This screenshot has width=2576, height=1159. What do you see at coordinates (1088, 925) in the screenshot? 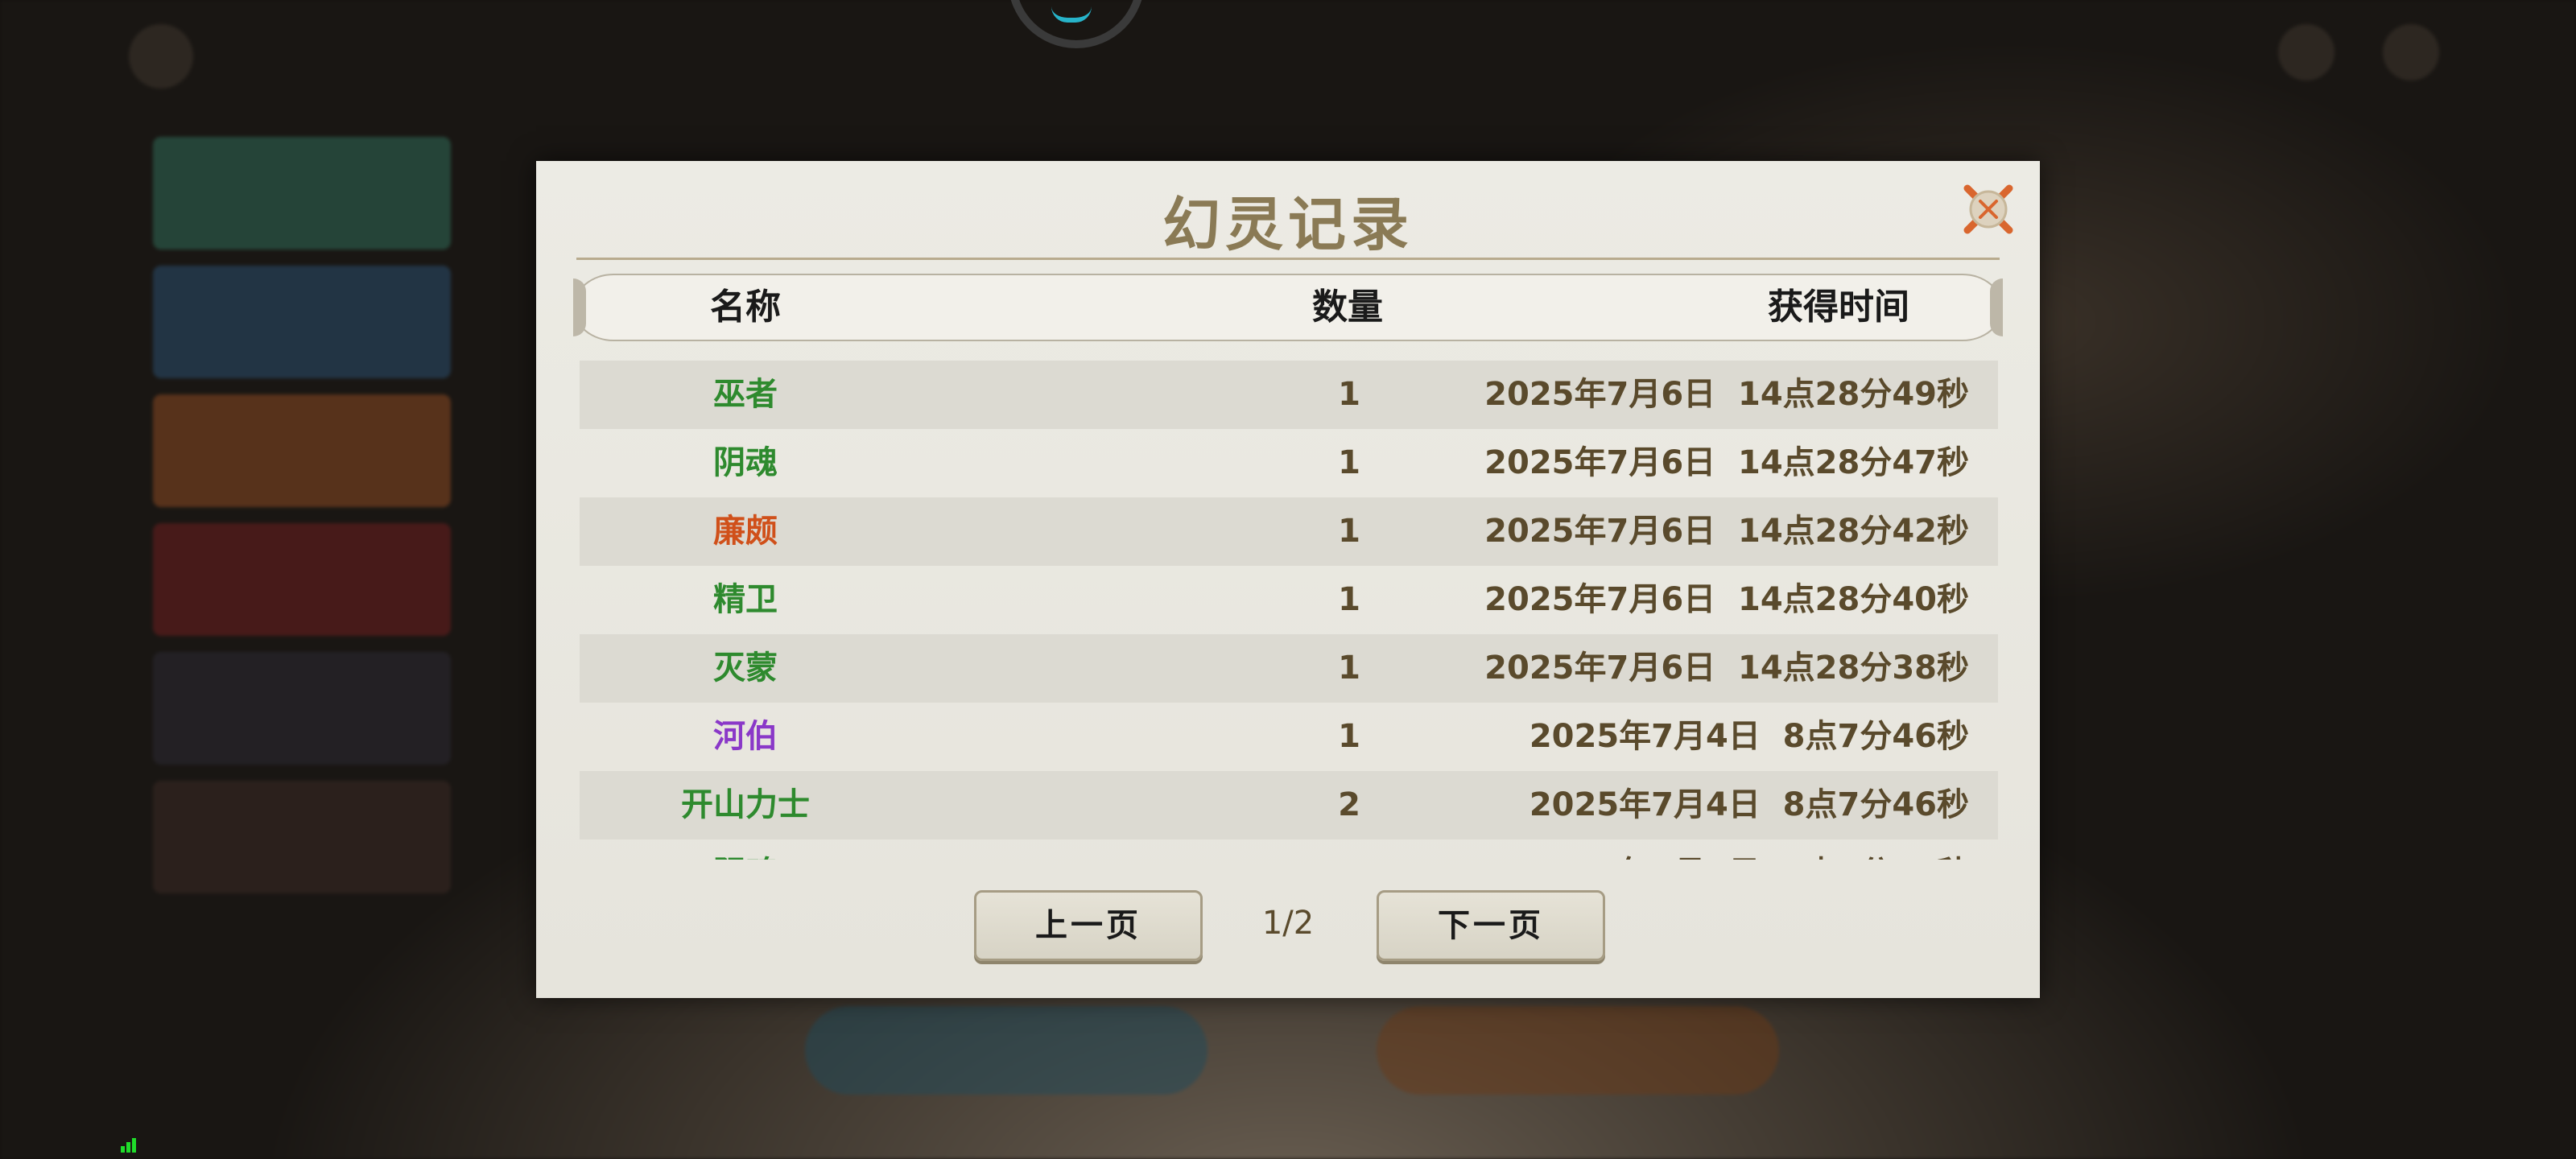
I see `prev-page-button: 上一页` at bounding box center [1088, 925].